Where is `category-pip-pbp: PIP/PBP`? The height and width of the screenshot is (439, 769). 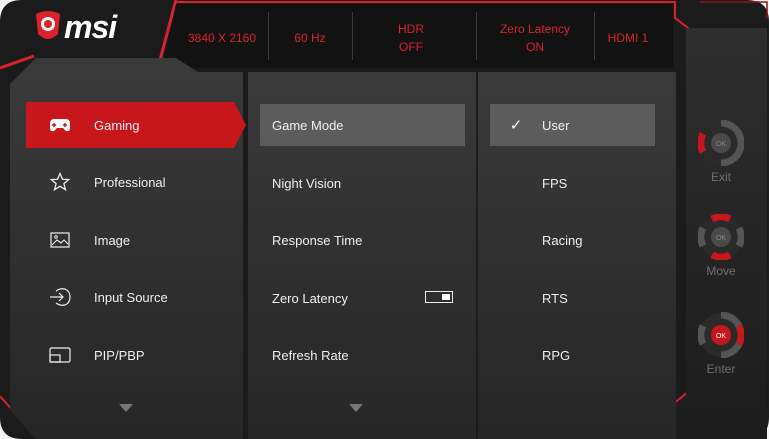 category-pip-pbp: PIP/PBP is located at coordinates (130, 355).